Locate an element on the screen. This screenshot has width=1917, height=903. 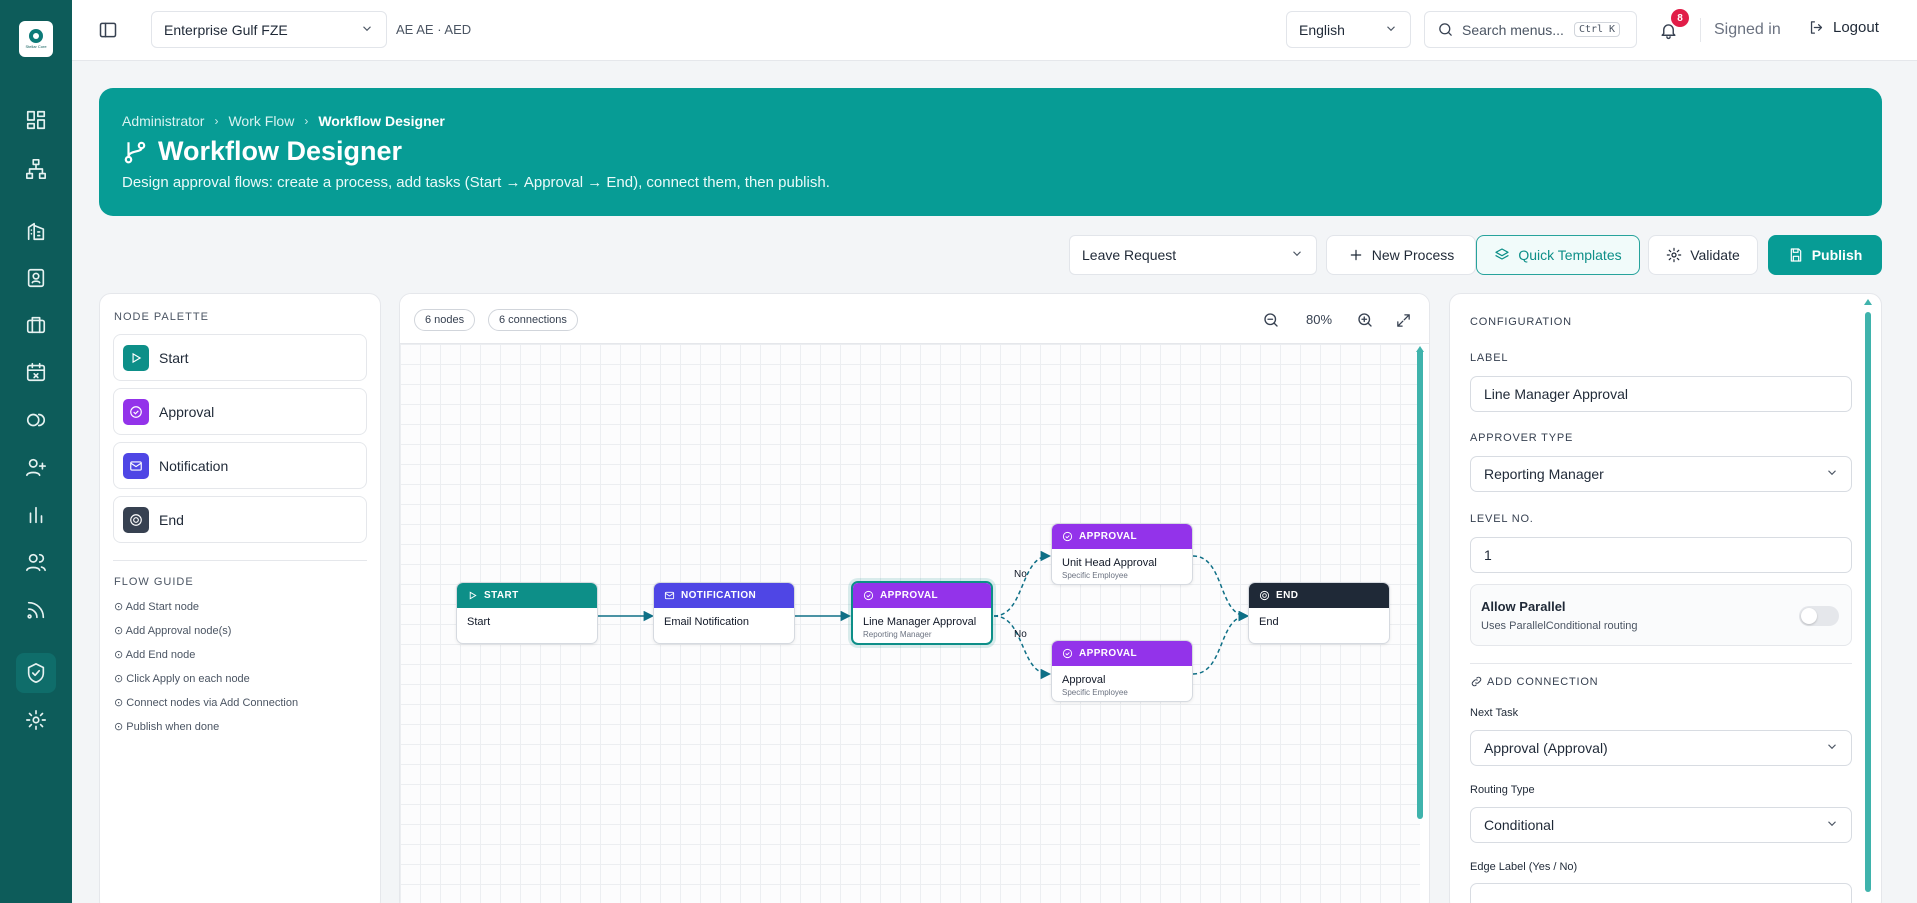
breadcrumb-work-flow: Work Flow is located at coordinates (261, 121).